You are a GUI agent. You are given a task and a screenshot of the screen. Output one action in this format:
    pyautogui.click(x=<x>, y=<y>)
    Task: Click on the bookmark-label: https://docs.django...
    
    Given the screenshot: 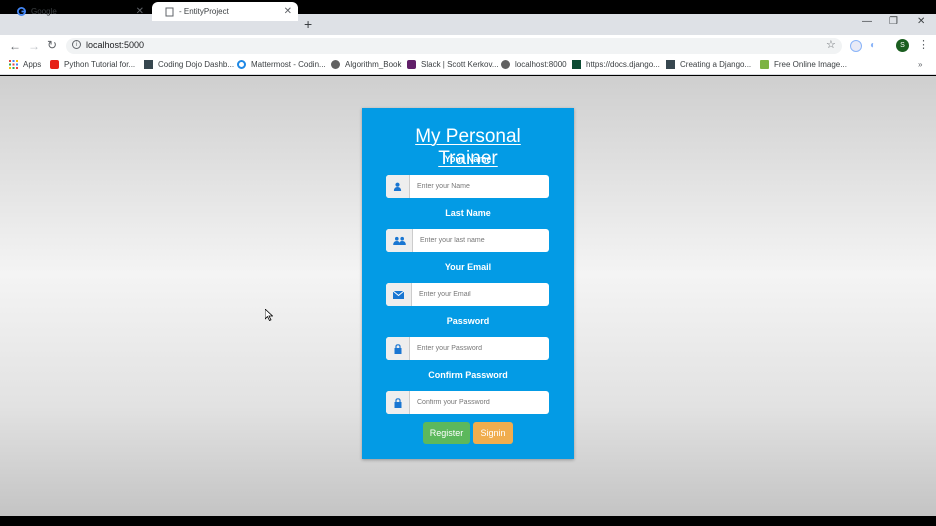 What is the action you would take?
    pyautogui.click(x=623, y=64)
    